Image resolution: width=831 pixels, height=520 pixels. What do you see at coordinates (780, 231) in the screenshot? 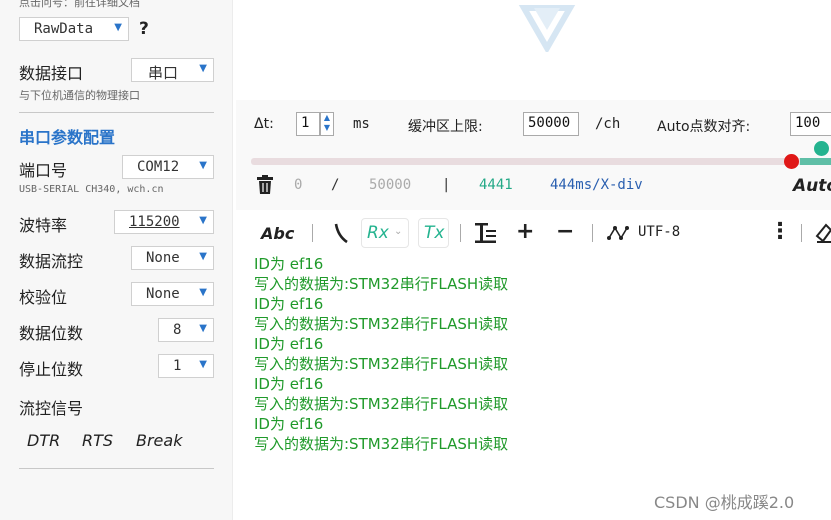
I see `more-options-icon: ⋮` at bounding box center [780, 231].